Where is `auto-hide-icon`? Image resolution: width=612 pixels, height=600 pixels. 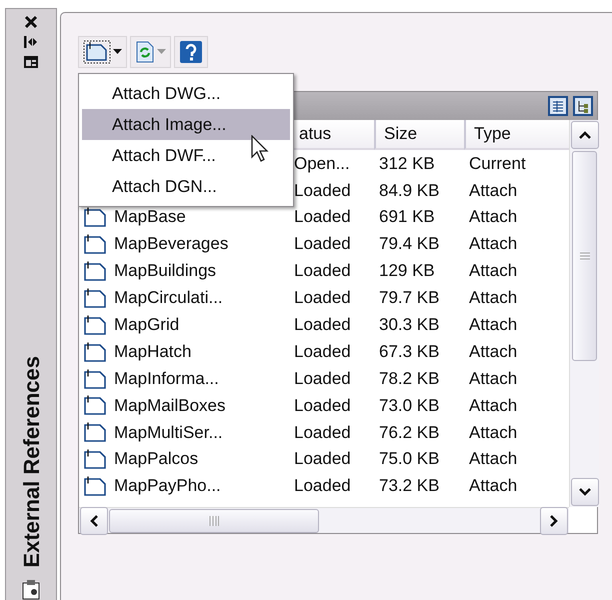 auto-hide-icon is located at coordinates (31, 42).